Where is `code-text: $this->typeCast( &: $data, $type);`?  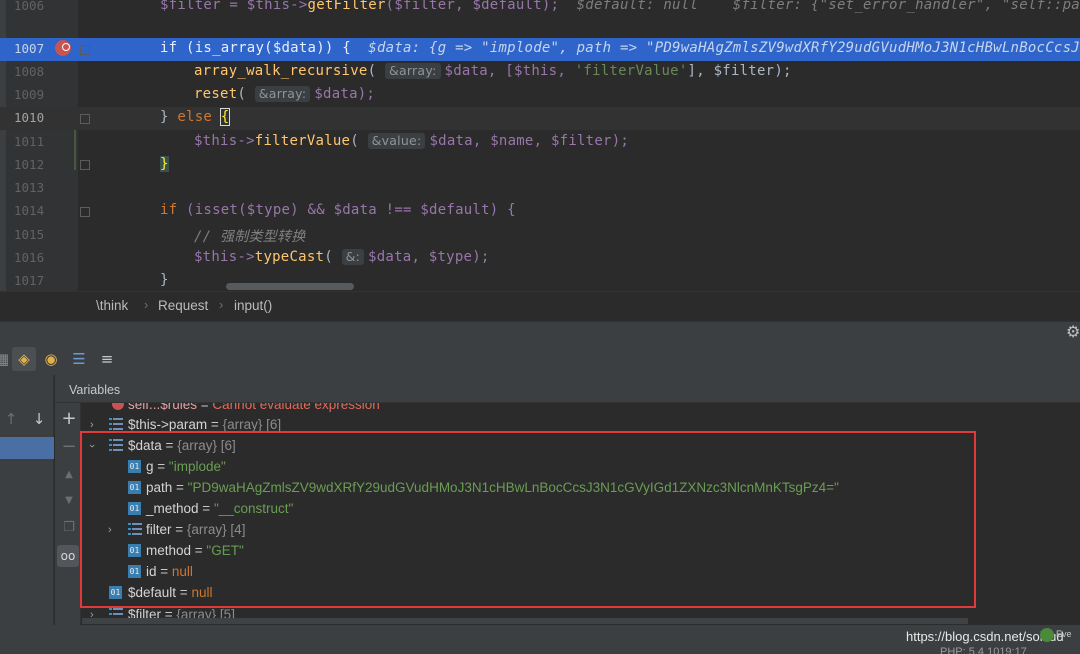 code-text: $this->typeCast( &: $data, $type); is located at coordinates (342, 257).